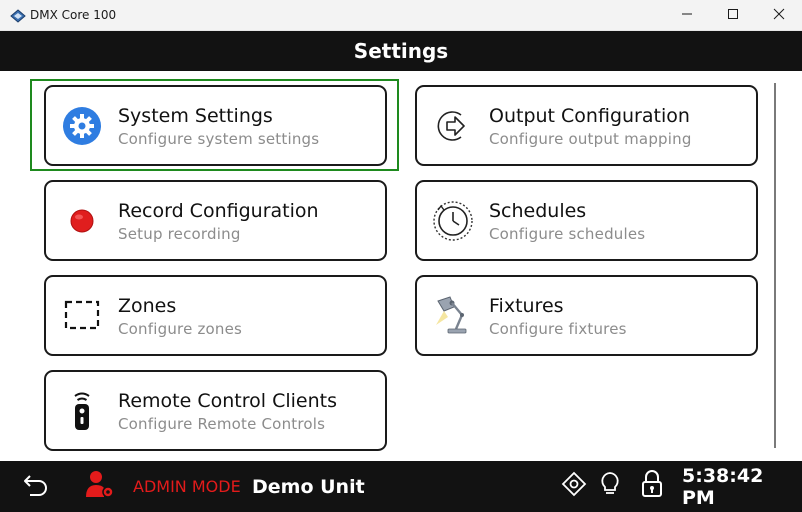  I want to click on position-target-icon, so click(574, 486).